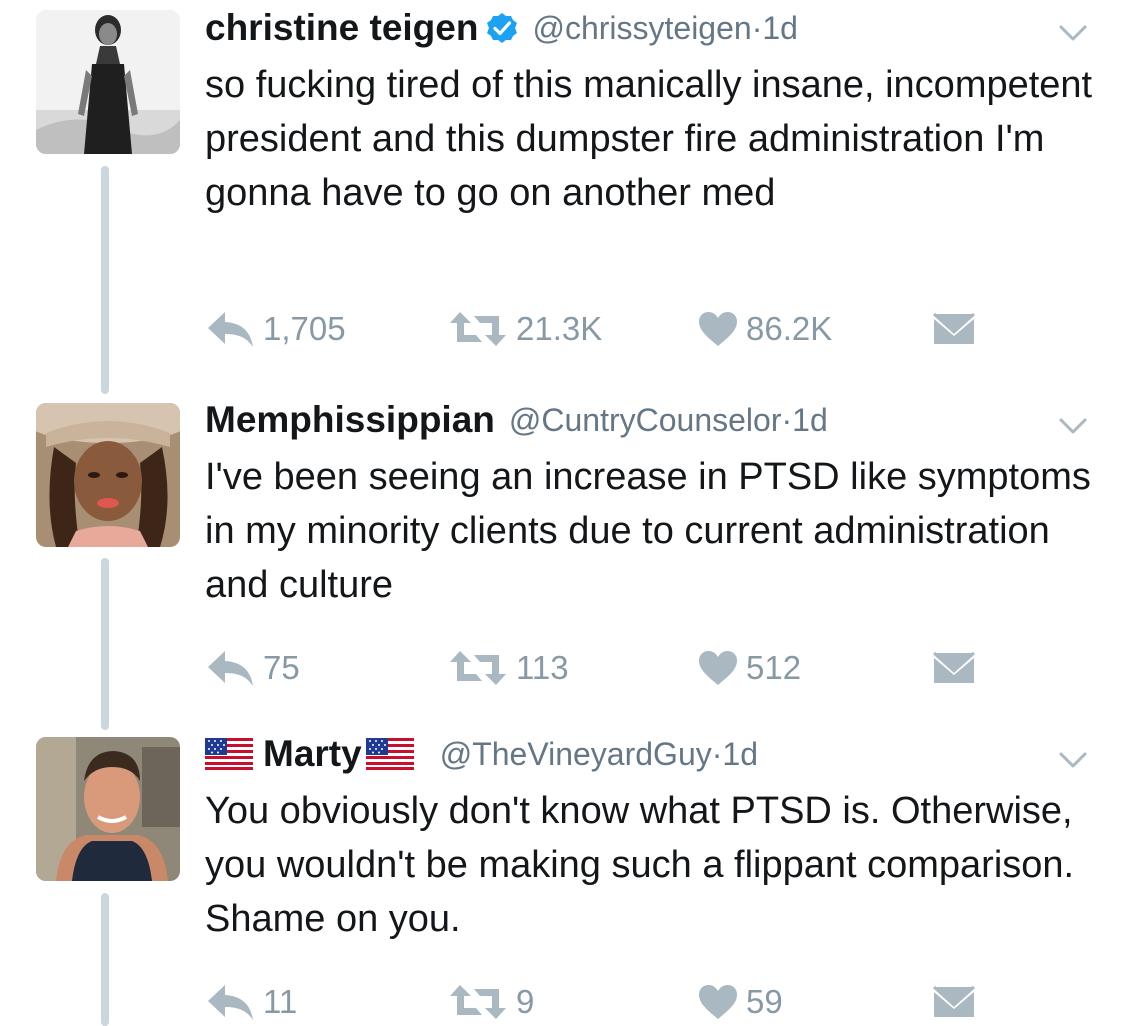 The height and width of the screenshot is (1026, 1125). Describe the element at coordinates (645, 420) in the screenshot. I see `handle: @CuntryCounselor` at that location.